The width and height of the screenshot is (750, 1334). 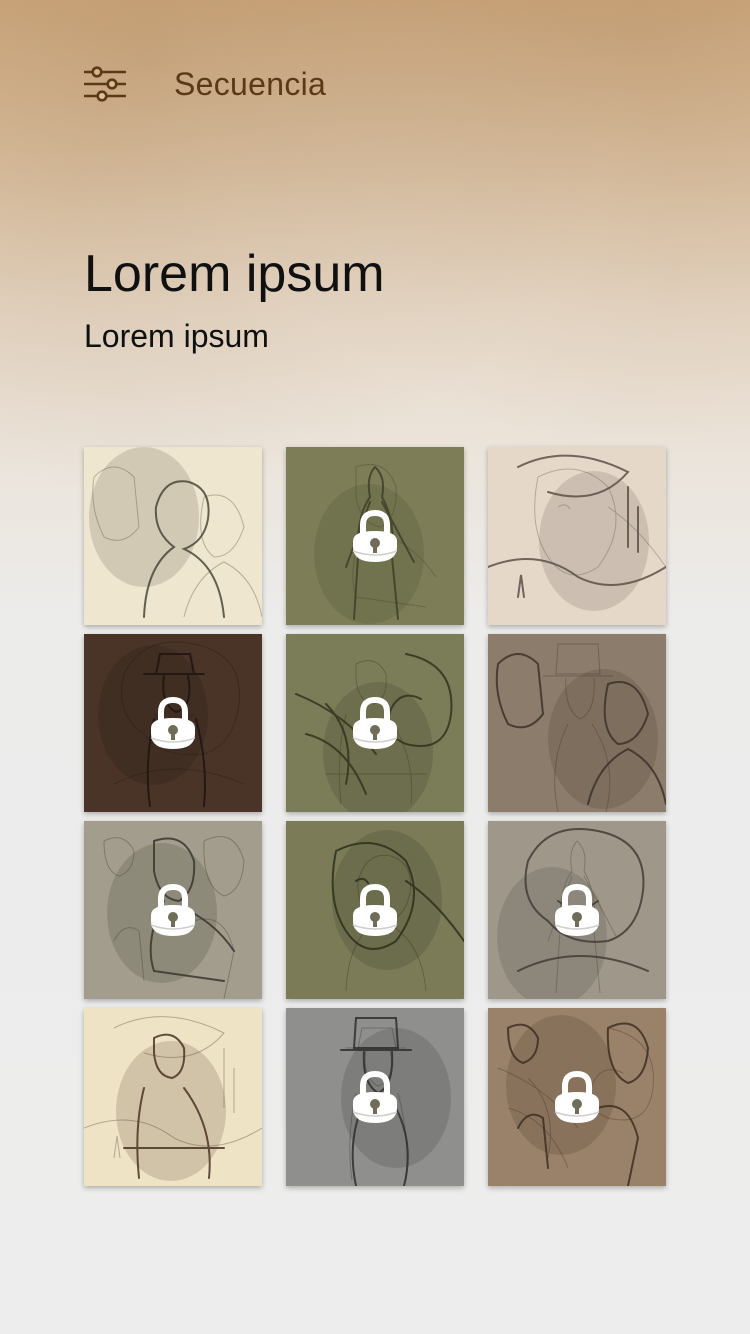 What do you see at coordinates (577, 532) in the screenshot?
I see `desert-giant-landscape-artwork` at bounding box center [577, 532].